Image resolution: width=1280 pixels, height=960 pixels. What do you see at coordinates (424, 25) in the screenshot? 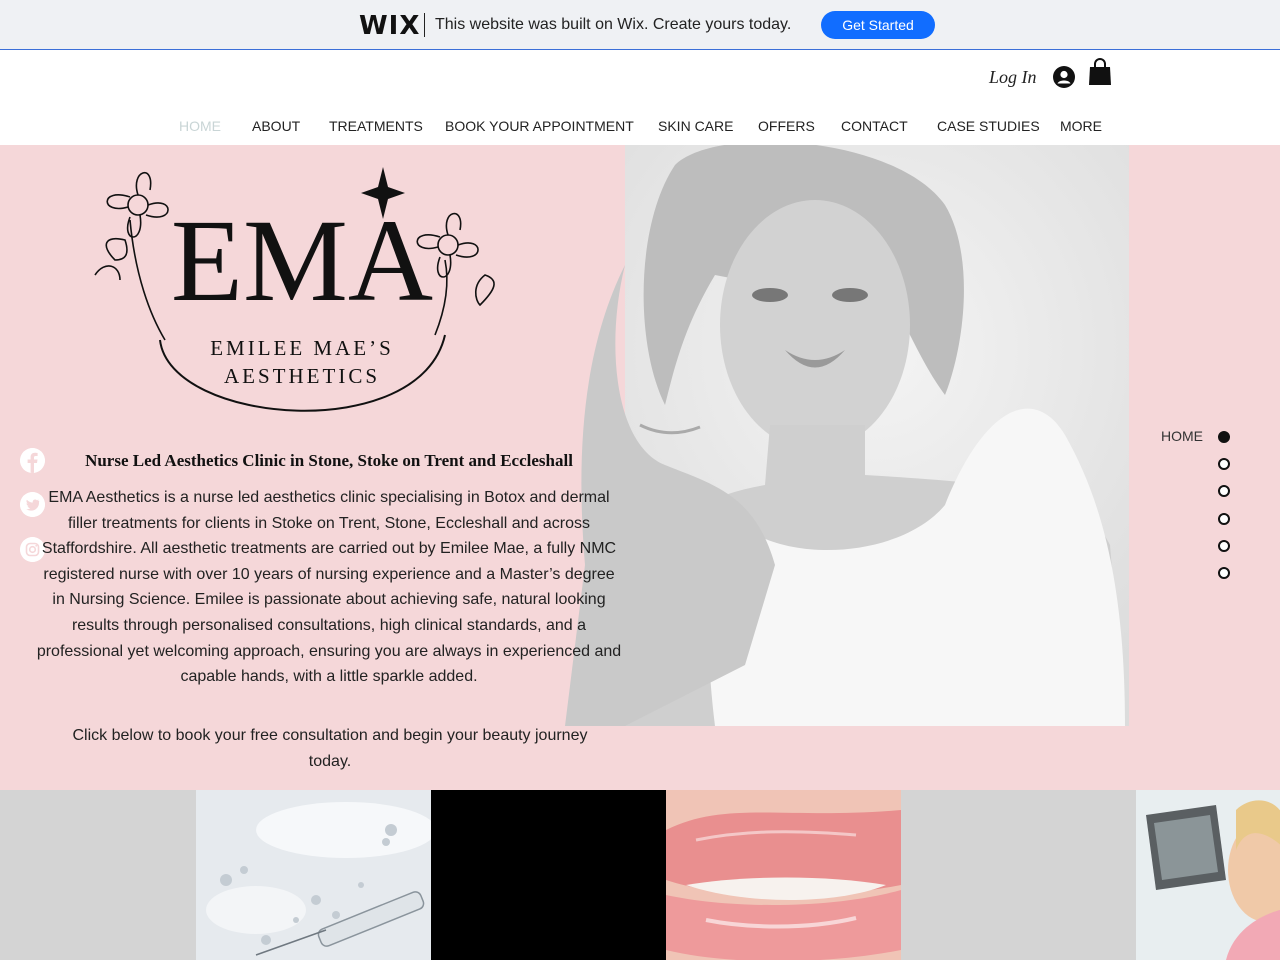
I see `wix-separator` at bounding box center [424, 25].